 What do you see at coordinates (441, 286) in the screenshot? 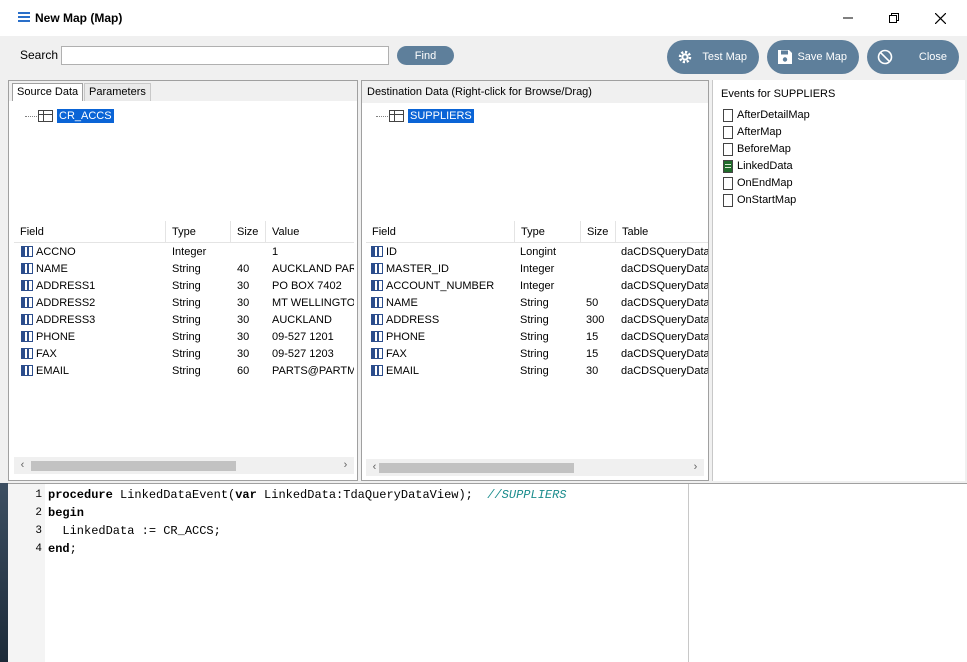
I see `field-cell: ACCOUNT_NUMBER` at bounding box center [441, 286].